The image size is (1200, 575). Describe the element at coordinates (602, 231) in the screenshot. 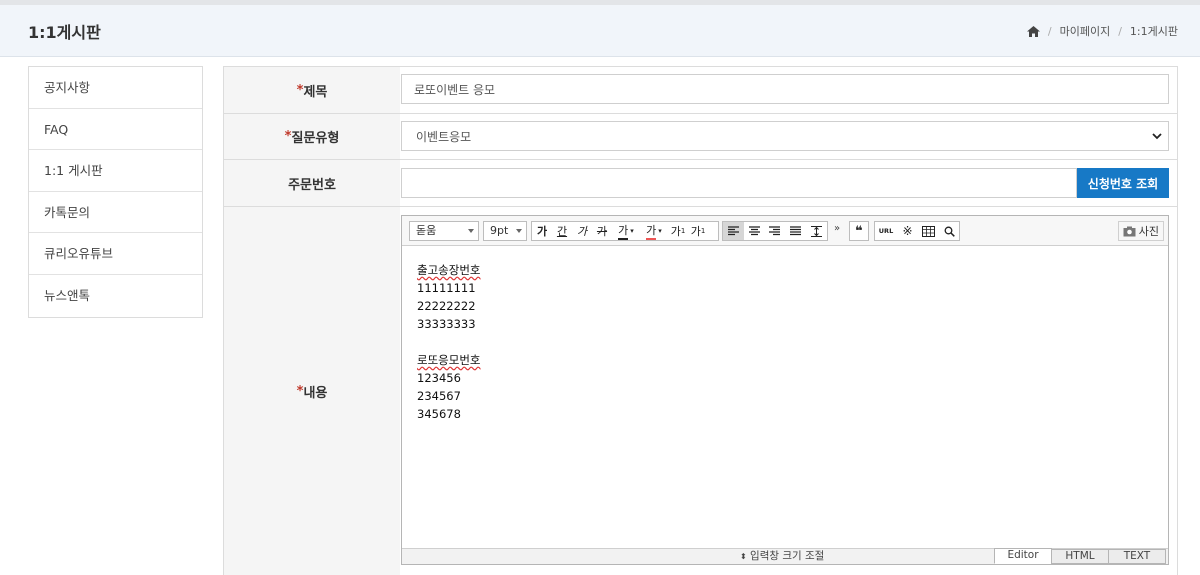

I see `strikethrough-icon: 가` at that location.